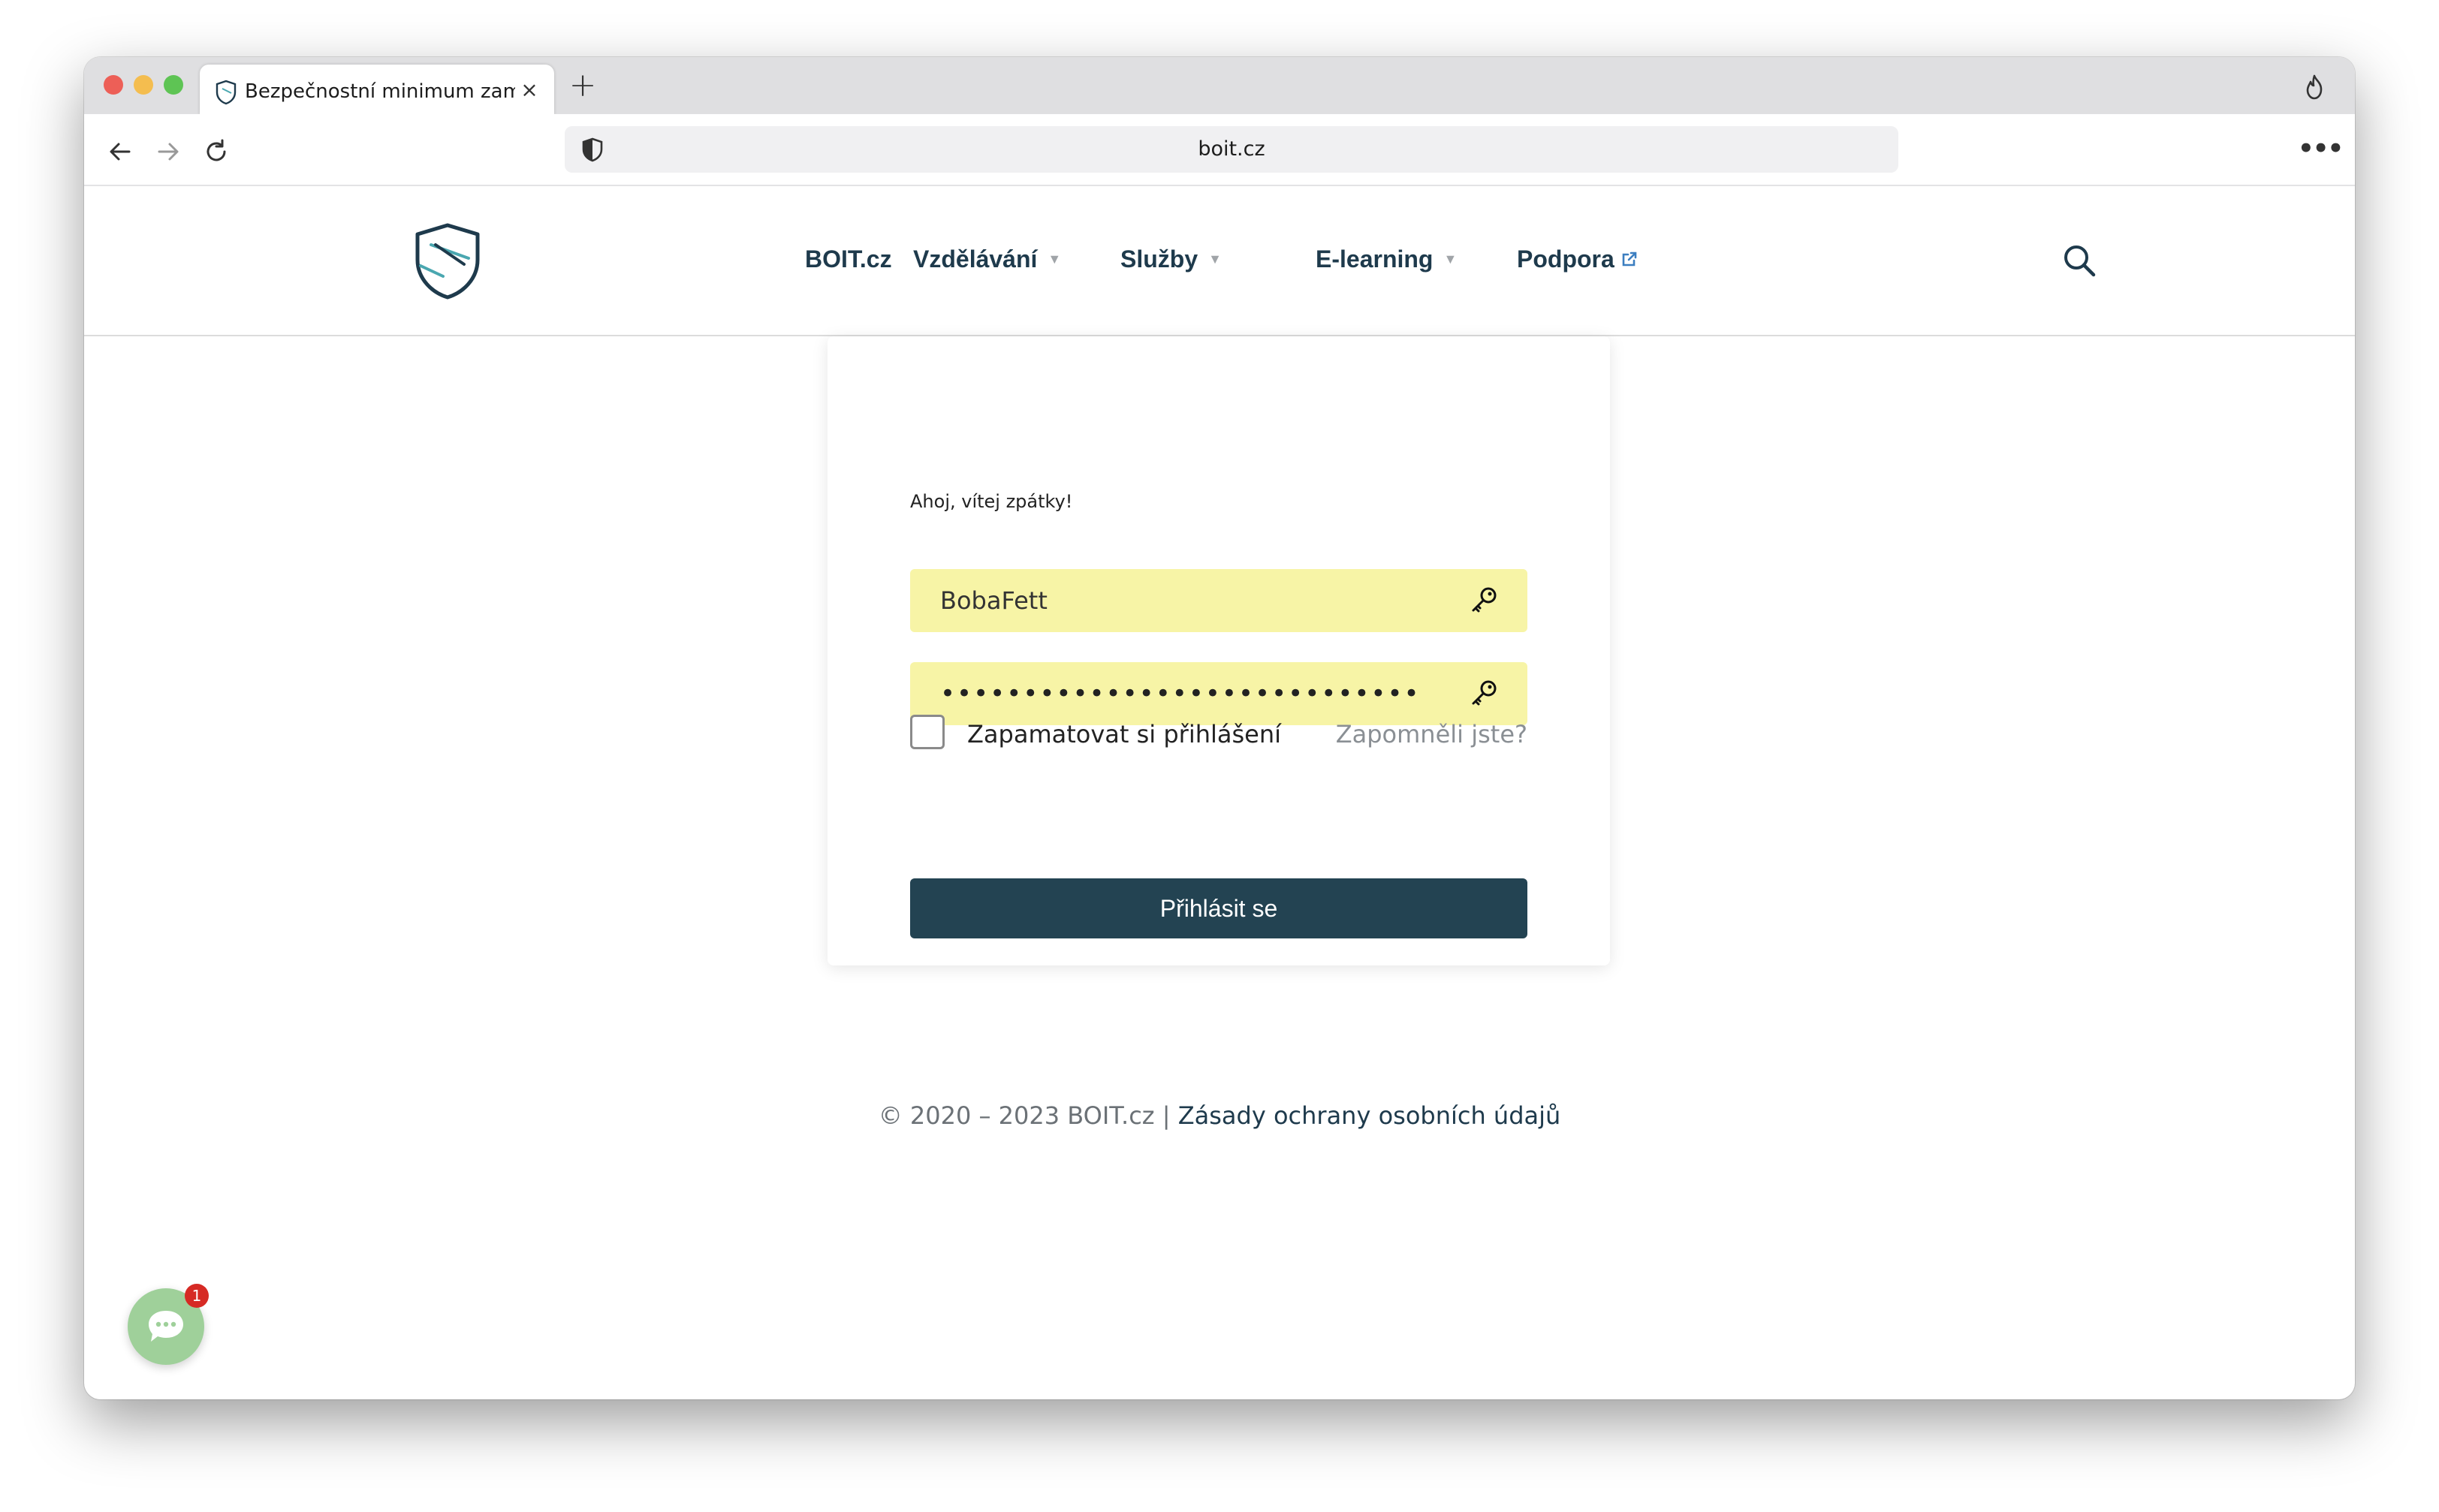 This screenshot has height=1512, width=2439. I want to click on password-value: •••••••••••••••••••••••••••••, so click(1180, 693).